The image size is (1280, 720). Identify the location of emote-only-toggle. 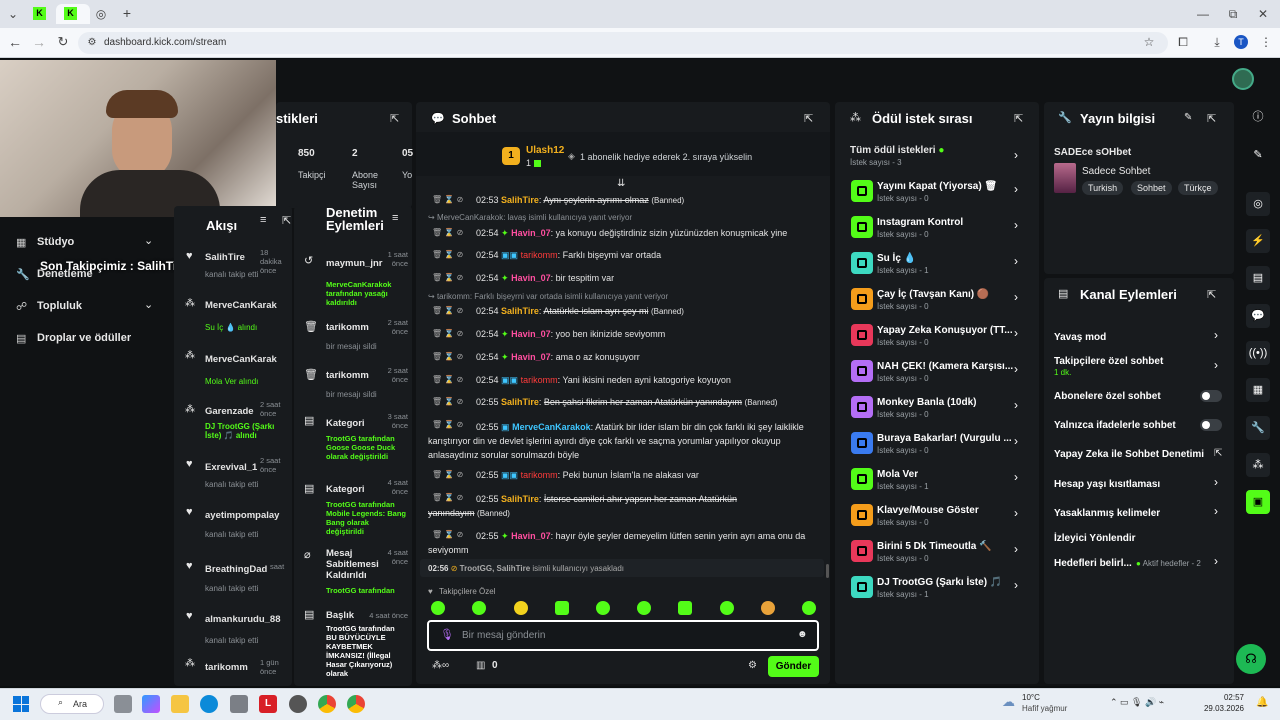
(1211, 425).